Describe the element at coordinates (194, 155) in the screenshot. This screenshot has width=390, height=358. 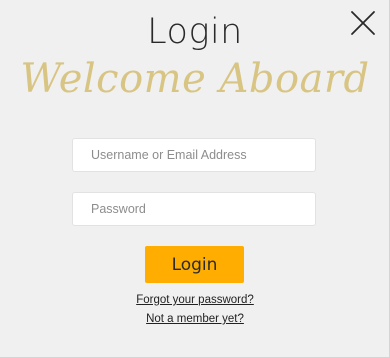
I see `username-input` at that location.